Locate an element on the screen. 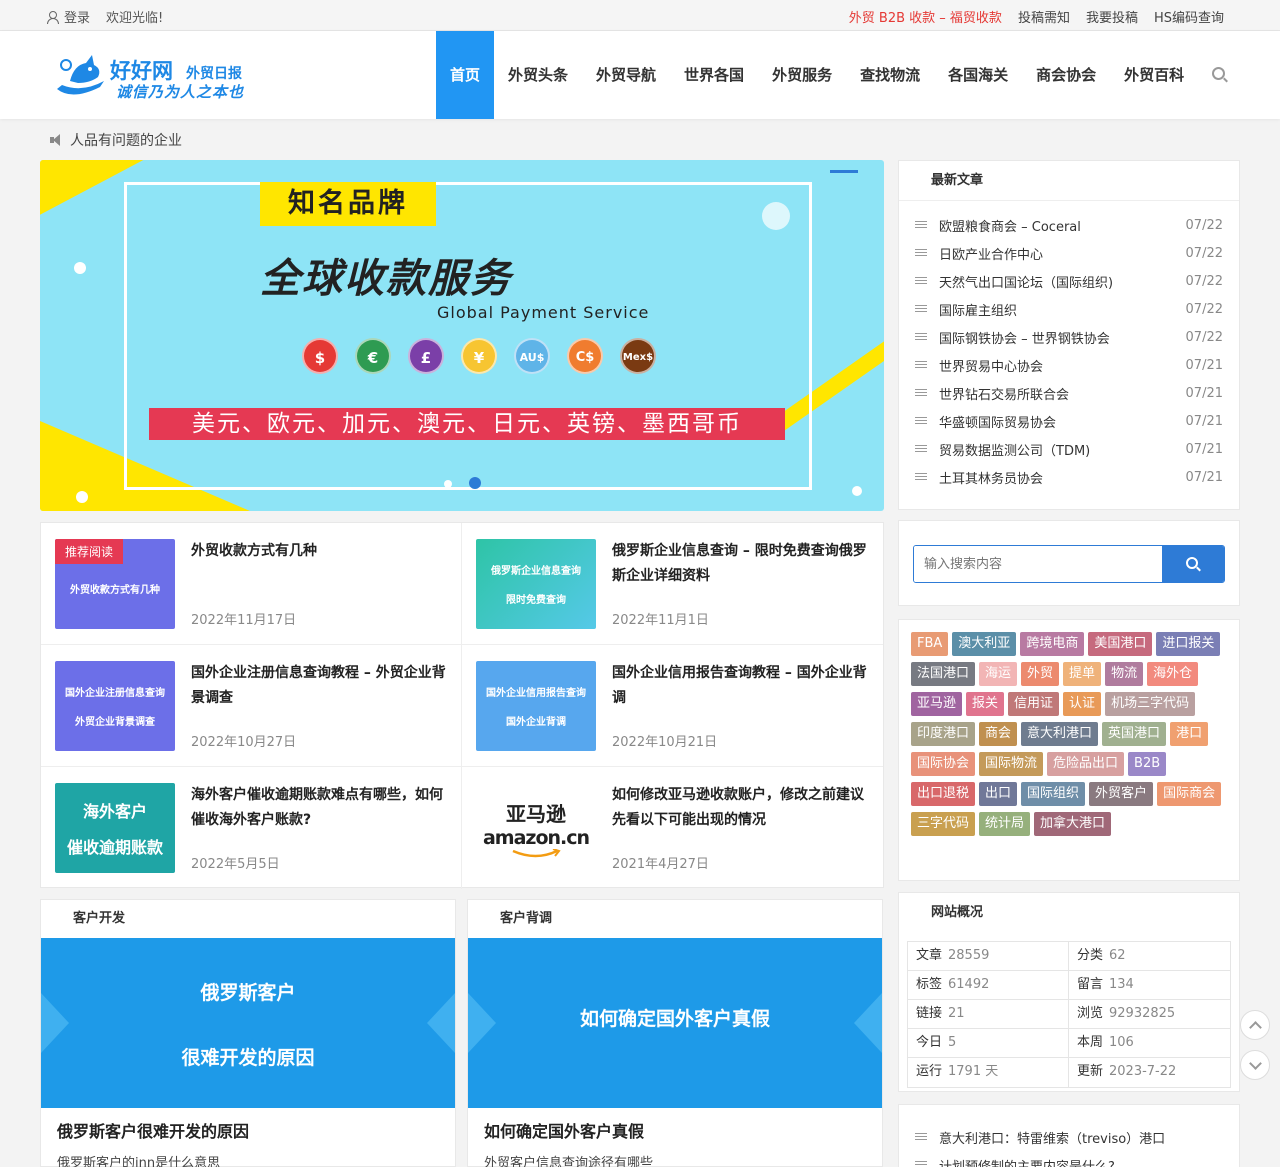 The height and width of the screenshot is (1167, 1280). tag-link: 报关 is located at coordinates (985, 704).